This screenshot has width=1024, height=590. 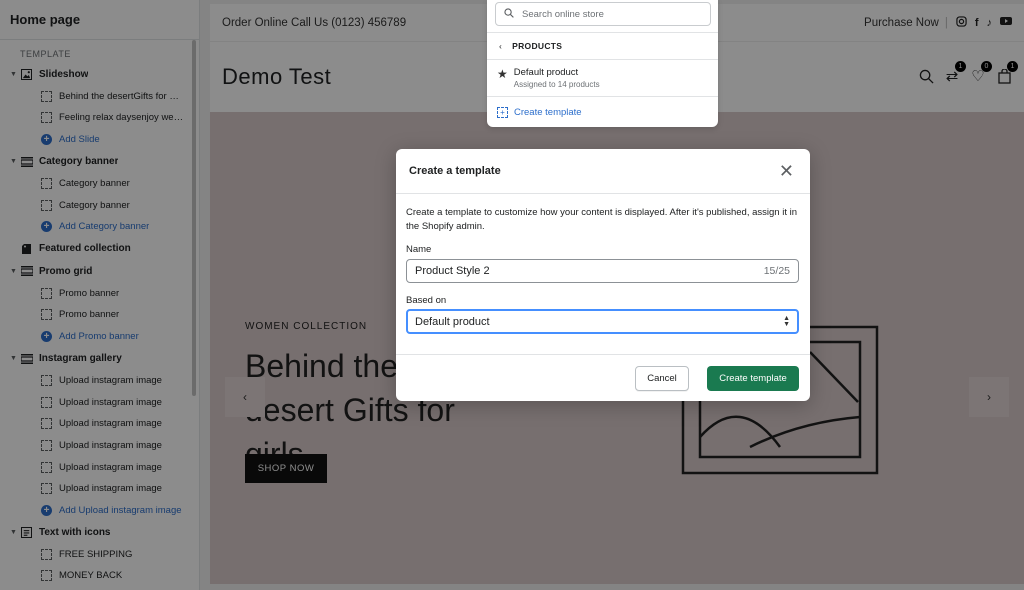 I want to click on products-label: PRODUCTS, so click(x=537, y=46).